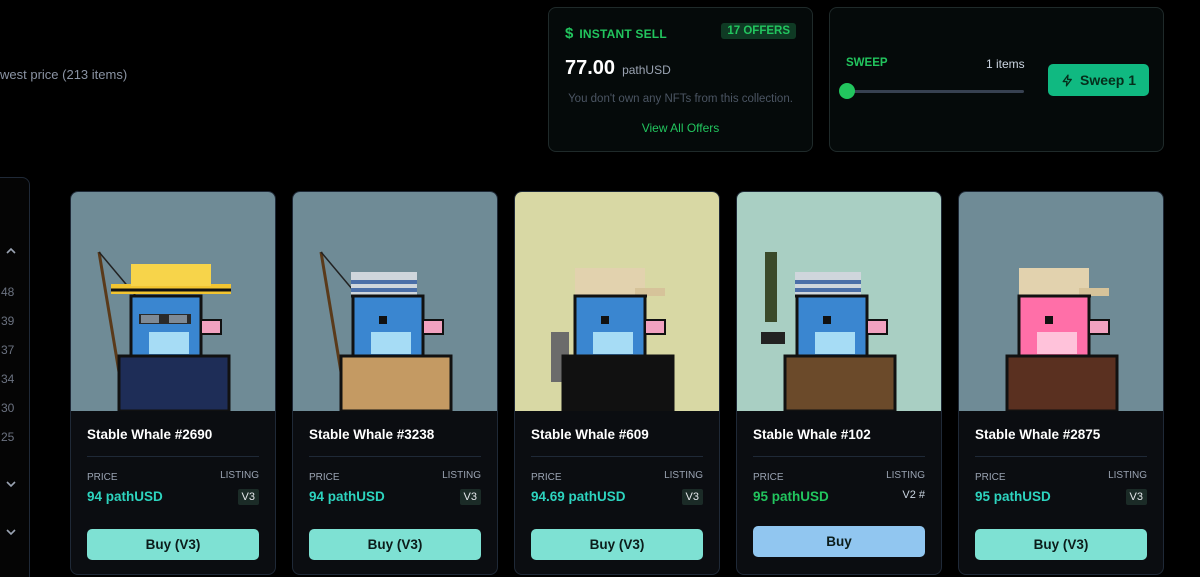 The width and height of the screenshot is (1200, 577). Describe the element at coordinates (680, 128) in the screenshot. I see `view-all-offers-link: View All Offers` at that location.